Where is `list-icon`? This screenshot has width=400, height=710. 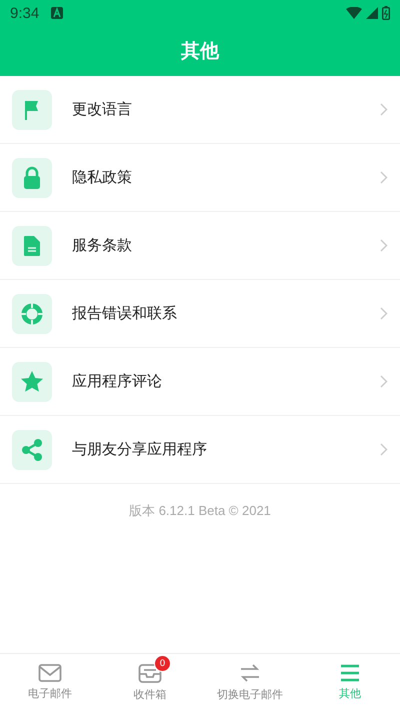 list-icon is located at coordinates (350, 673).